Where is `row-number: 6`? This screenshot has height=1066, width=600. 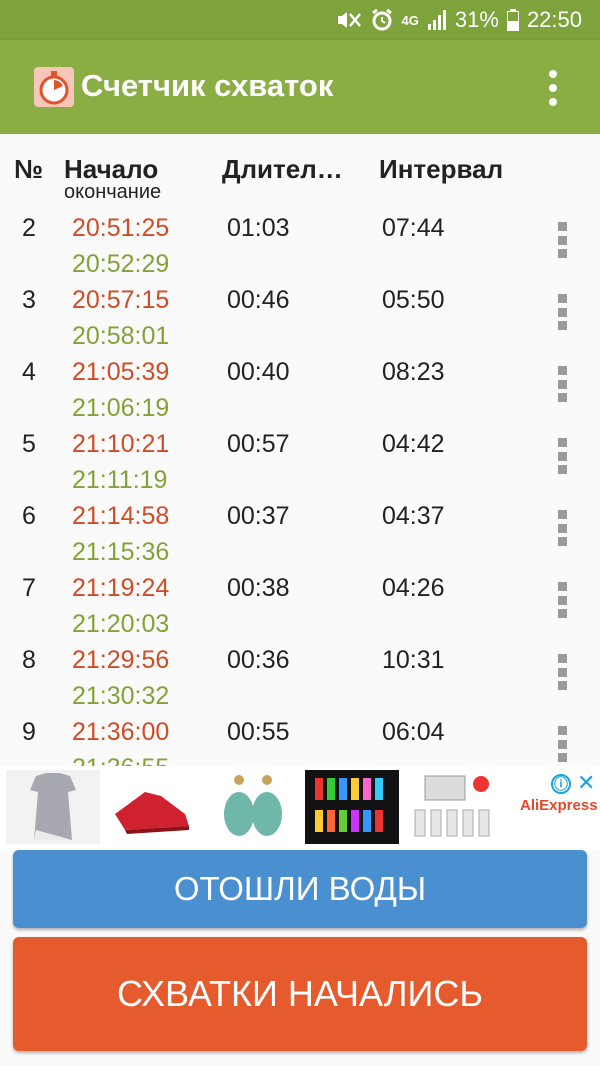
row-number: 6 is located at coordinates (29, 516).